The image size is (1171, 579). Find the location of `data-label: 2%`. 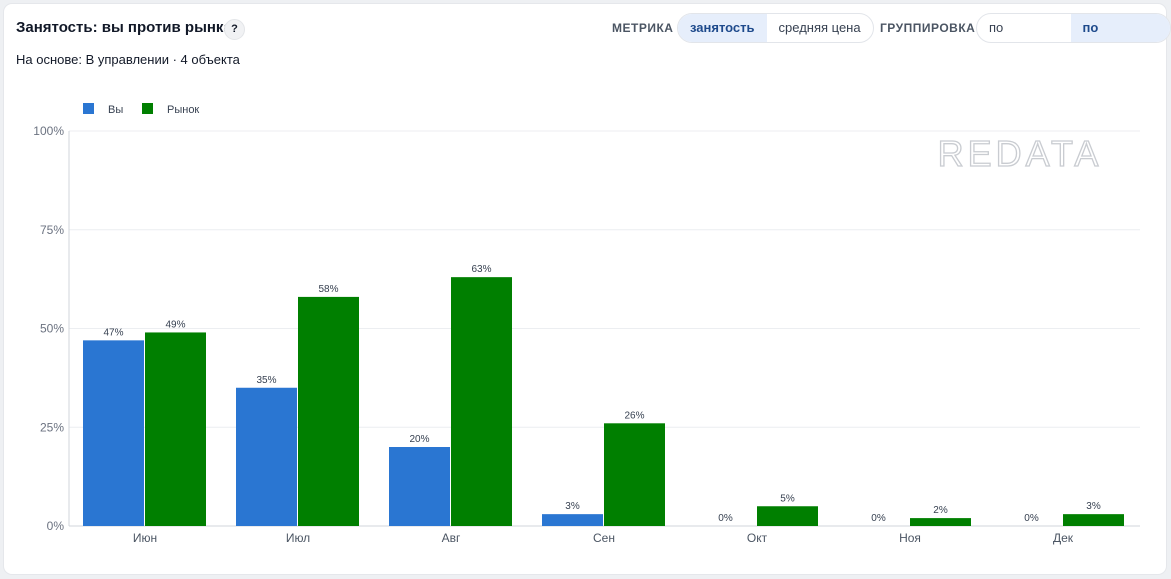

data-label: 2% is located at coordinates (940, 510).